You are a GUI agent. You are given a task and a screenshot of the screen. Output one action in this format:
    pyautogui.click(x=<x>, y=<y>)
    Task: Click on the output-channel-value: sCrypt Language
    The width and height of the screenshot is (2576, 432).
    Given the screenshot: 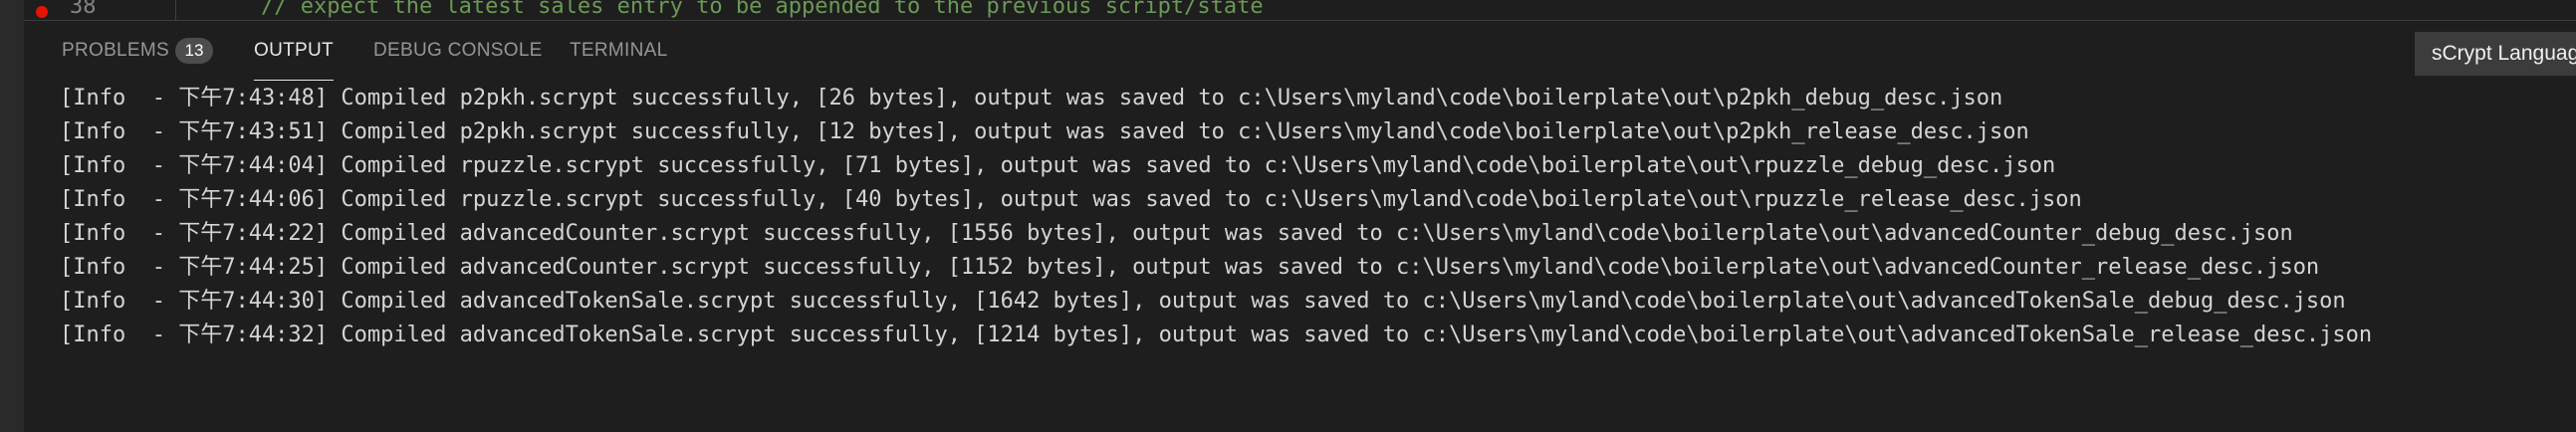 What is the action you would take?
    pyautogui.click(x=2504, y=53)
    